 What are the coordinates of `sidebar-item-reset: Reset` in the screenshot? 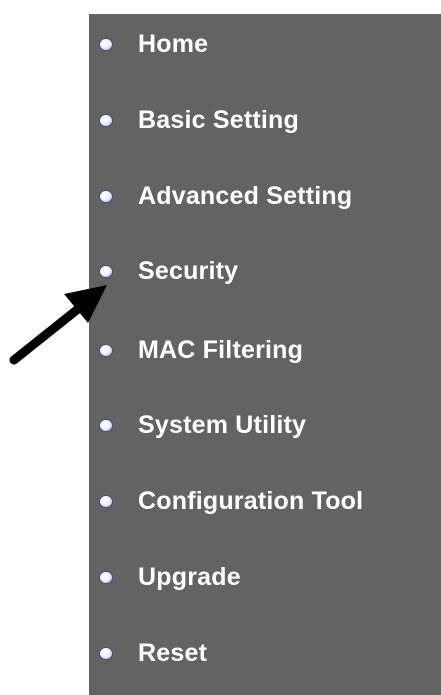 It's located at (265, 653).